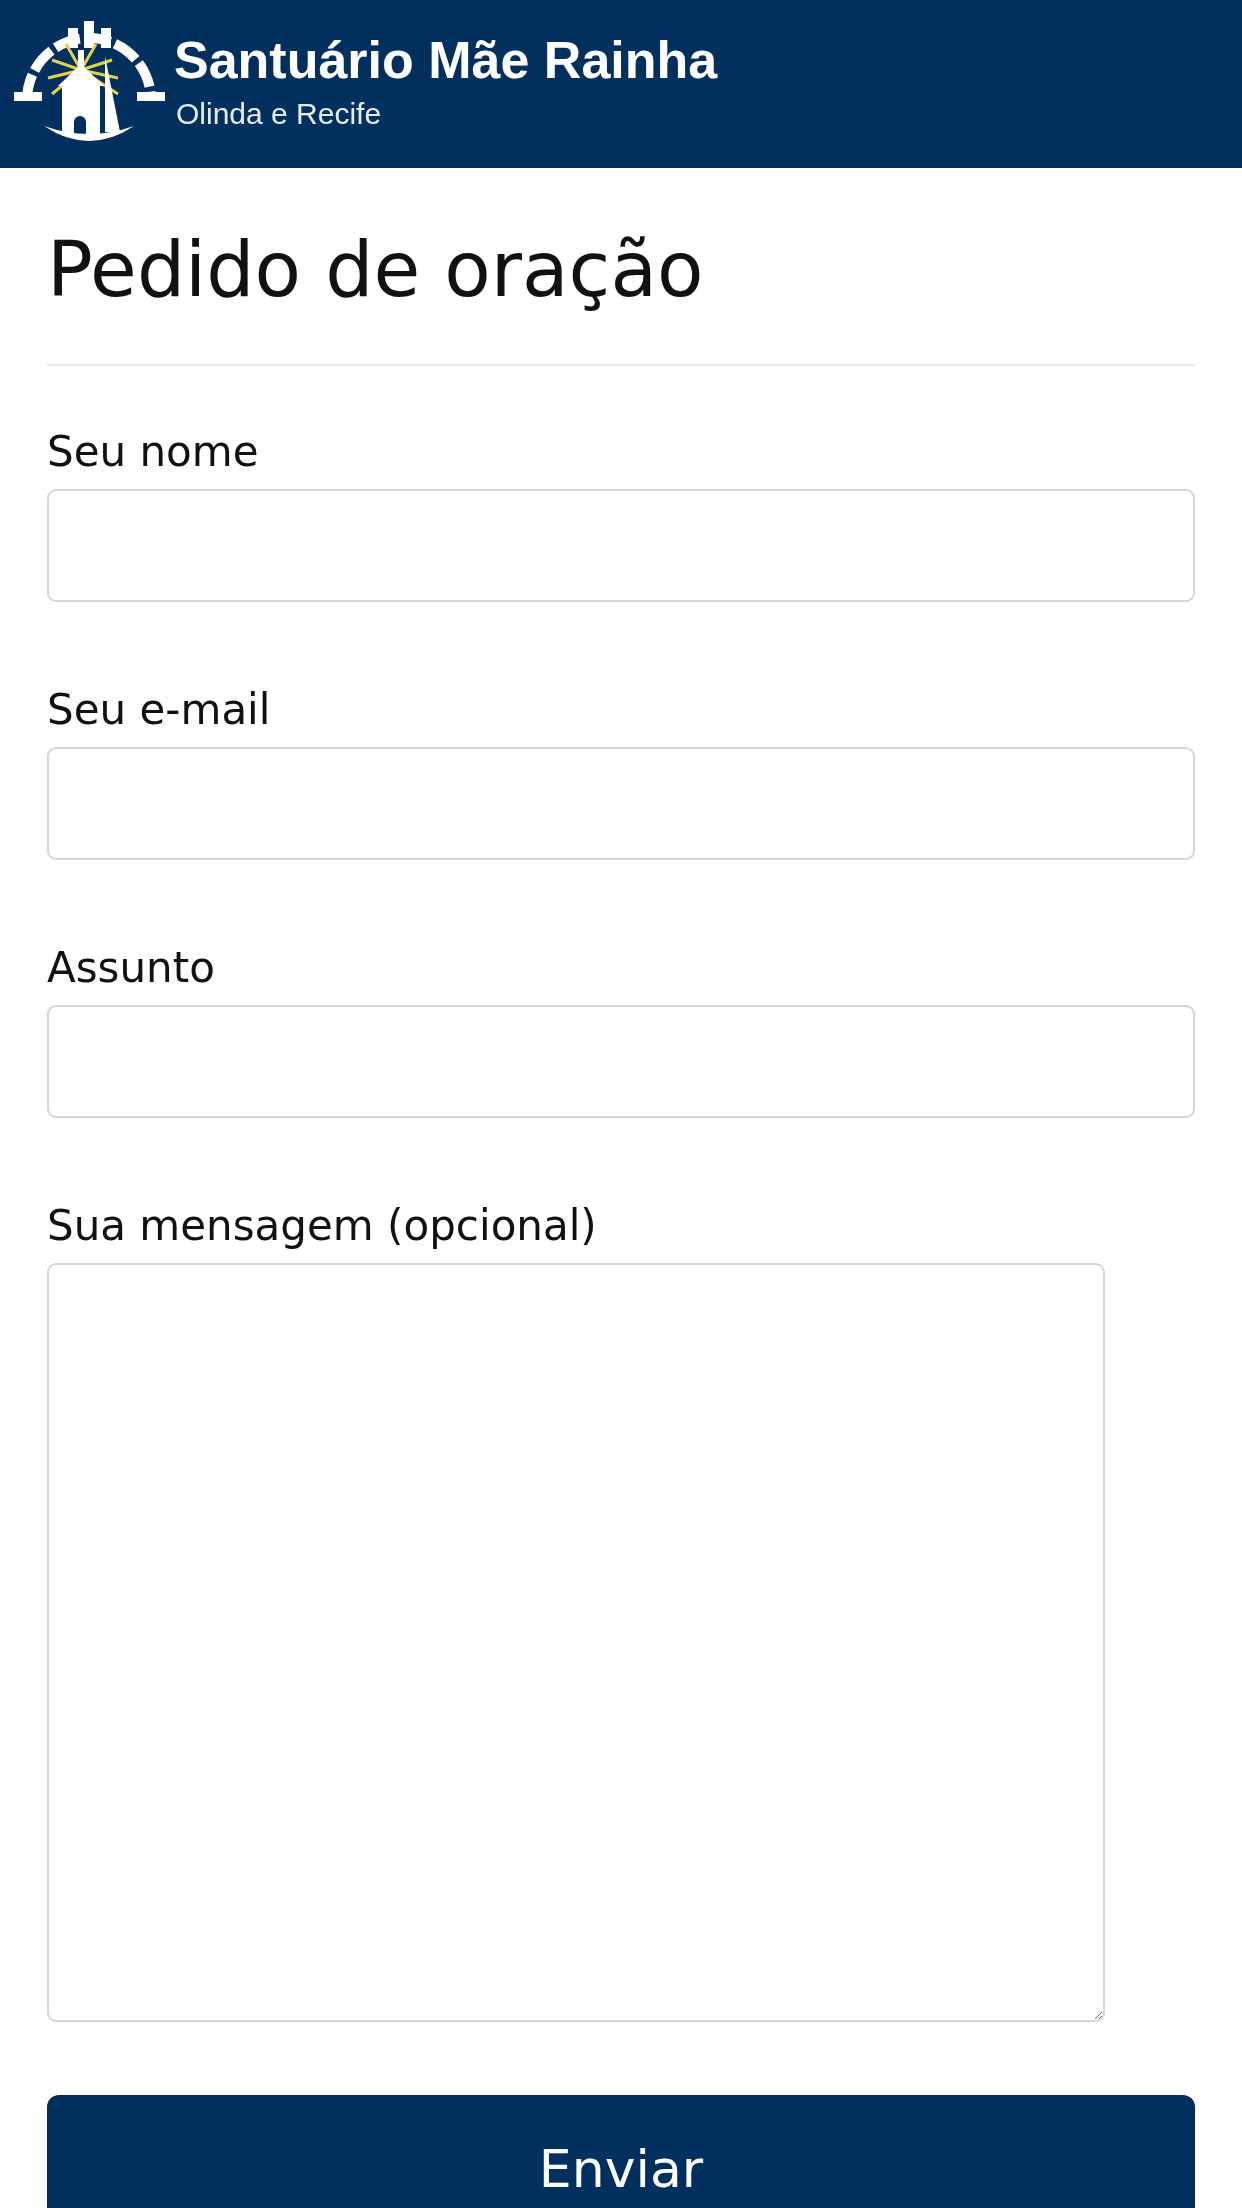 The height and width of the screenshot is (2208, 1242). What do you see at coordinates (159, 710) in the screenshot?
I see `field-label: Seu e-mail` at bounding box center [159, 710].